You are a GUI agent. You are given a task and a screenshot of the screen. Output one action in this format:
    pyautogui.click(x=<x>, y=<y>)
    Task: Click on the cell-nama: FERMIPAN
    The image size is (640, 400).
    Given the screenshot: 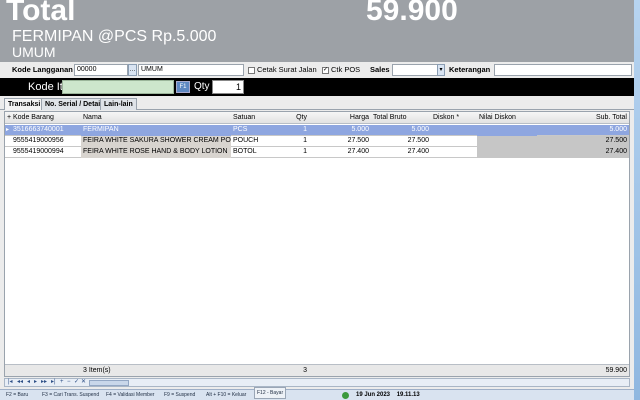 What is the action you would take?
    pyautogui.click(x=156, y=130)
    